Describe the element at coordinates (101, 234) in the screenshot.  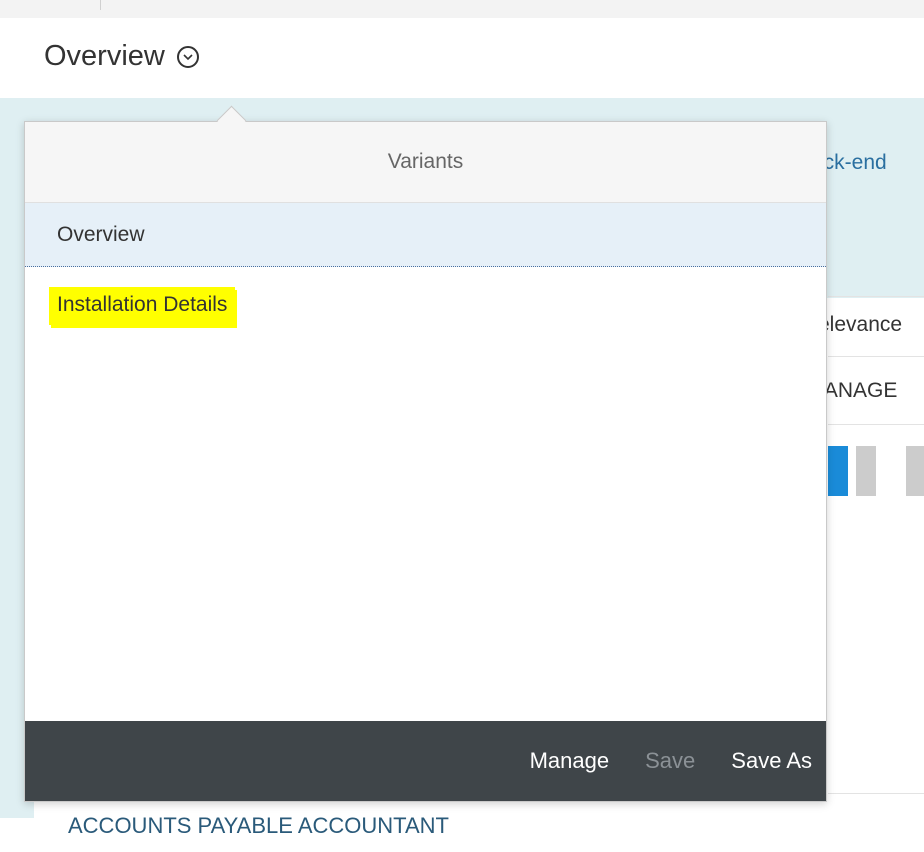
I see `variant-label: Overview` at that location.